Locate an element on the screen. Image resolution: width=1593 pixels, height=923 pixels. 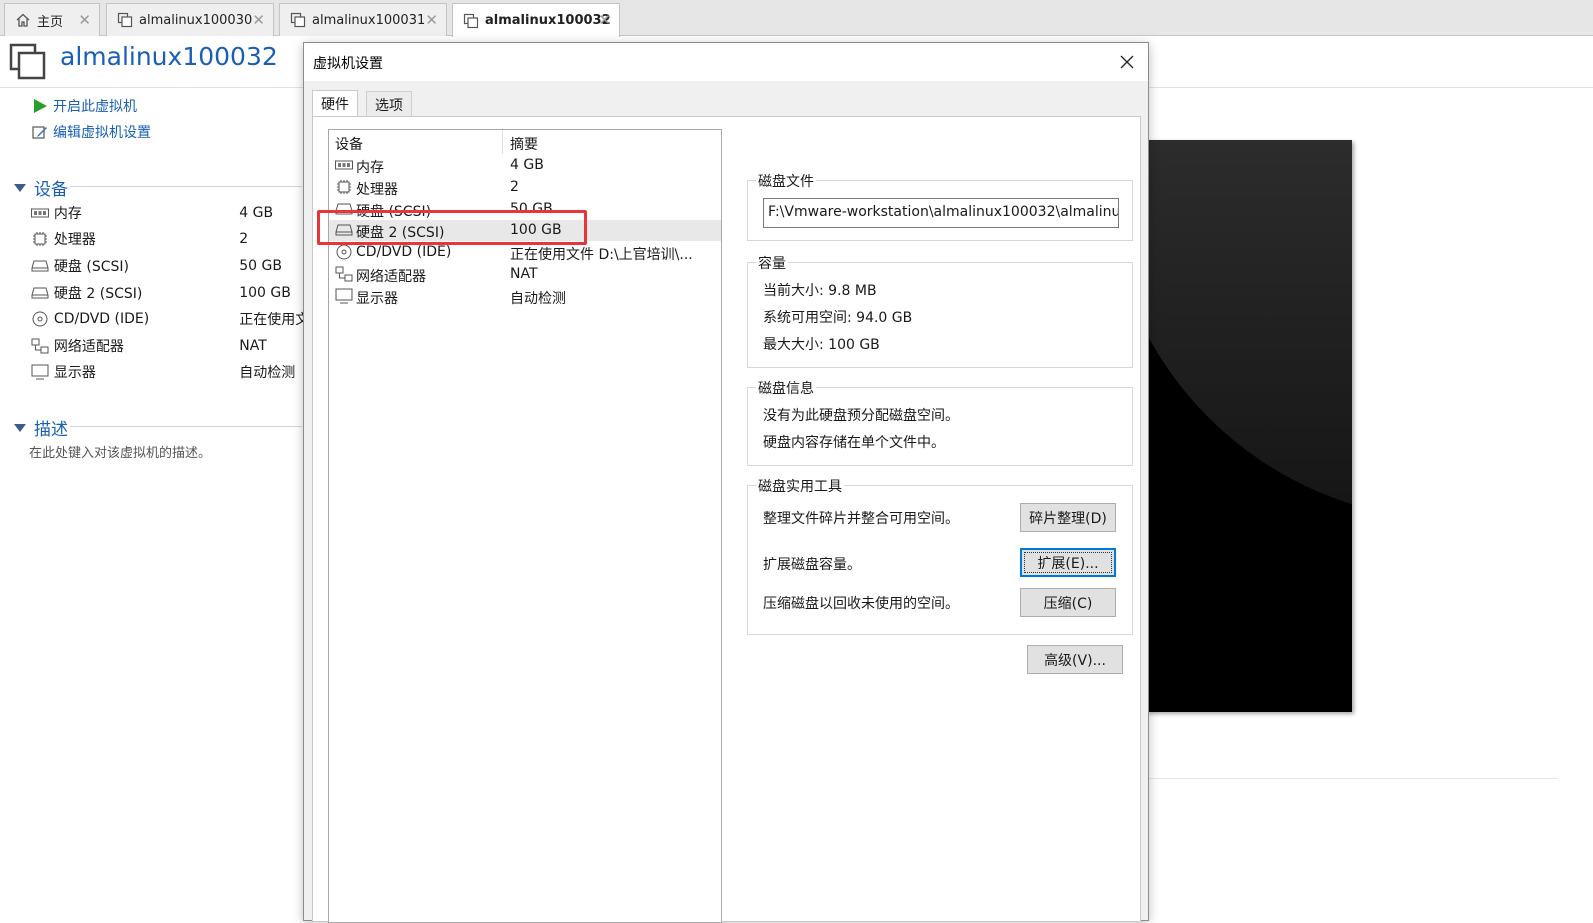
list-item-memory: 内存 4 GB is located at coordinates (525, 165).